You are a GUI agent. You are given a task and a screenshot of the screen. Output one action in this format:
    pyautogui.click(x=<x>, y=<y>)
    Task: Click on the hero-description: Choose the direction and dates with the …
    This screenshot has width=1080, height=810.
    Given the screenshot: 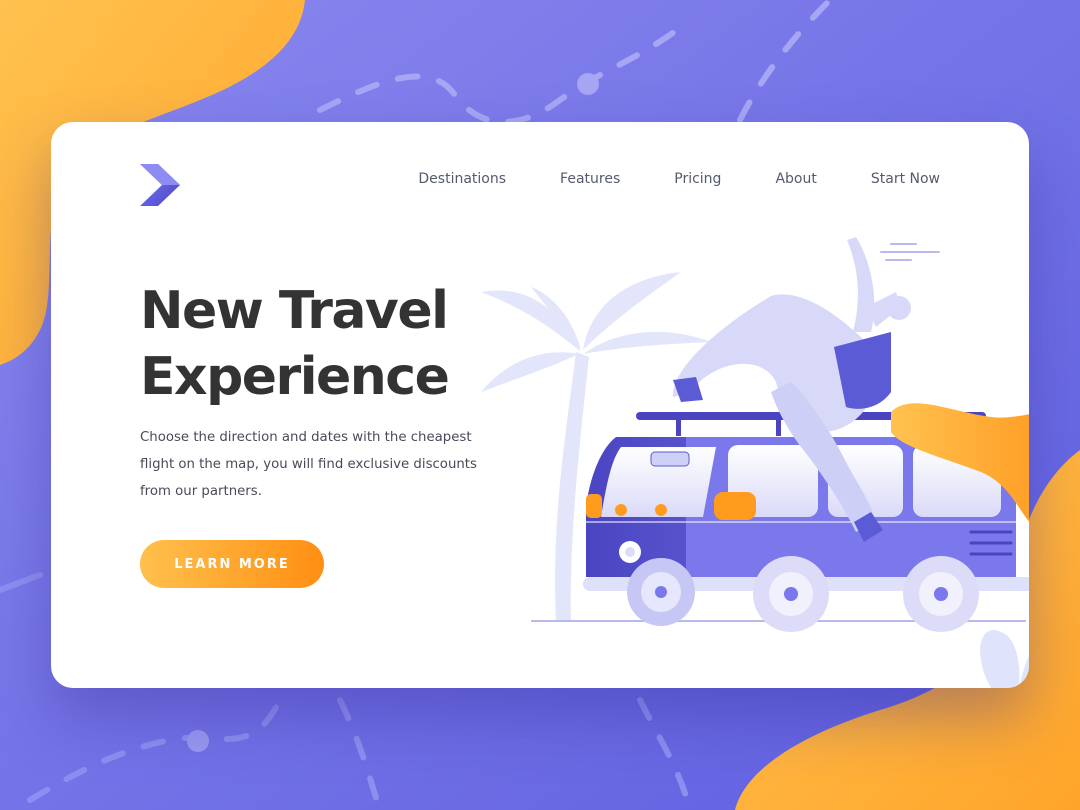 What is the action you would take?
    pyautogui.click(x=308, y=464)
    